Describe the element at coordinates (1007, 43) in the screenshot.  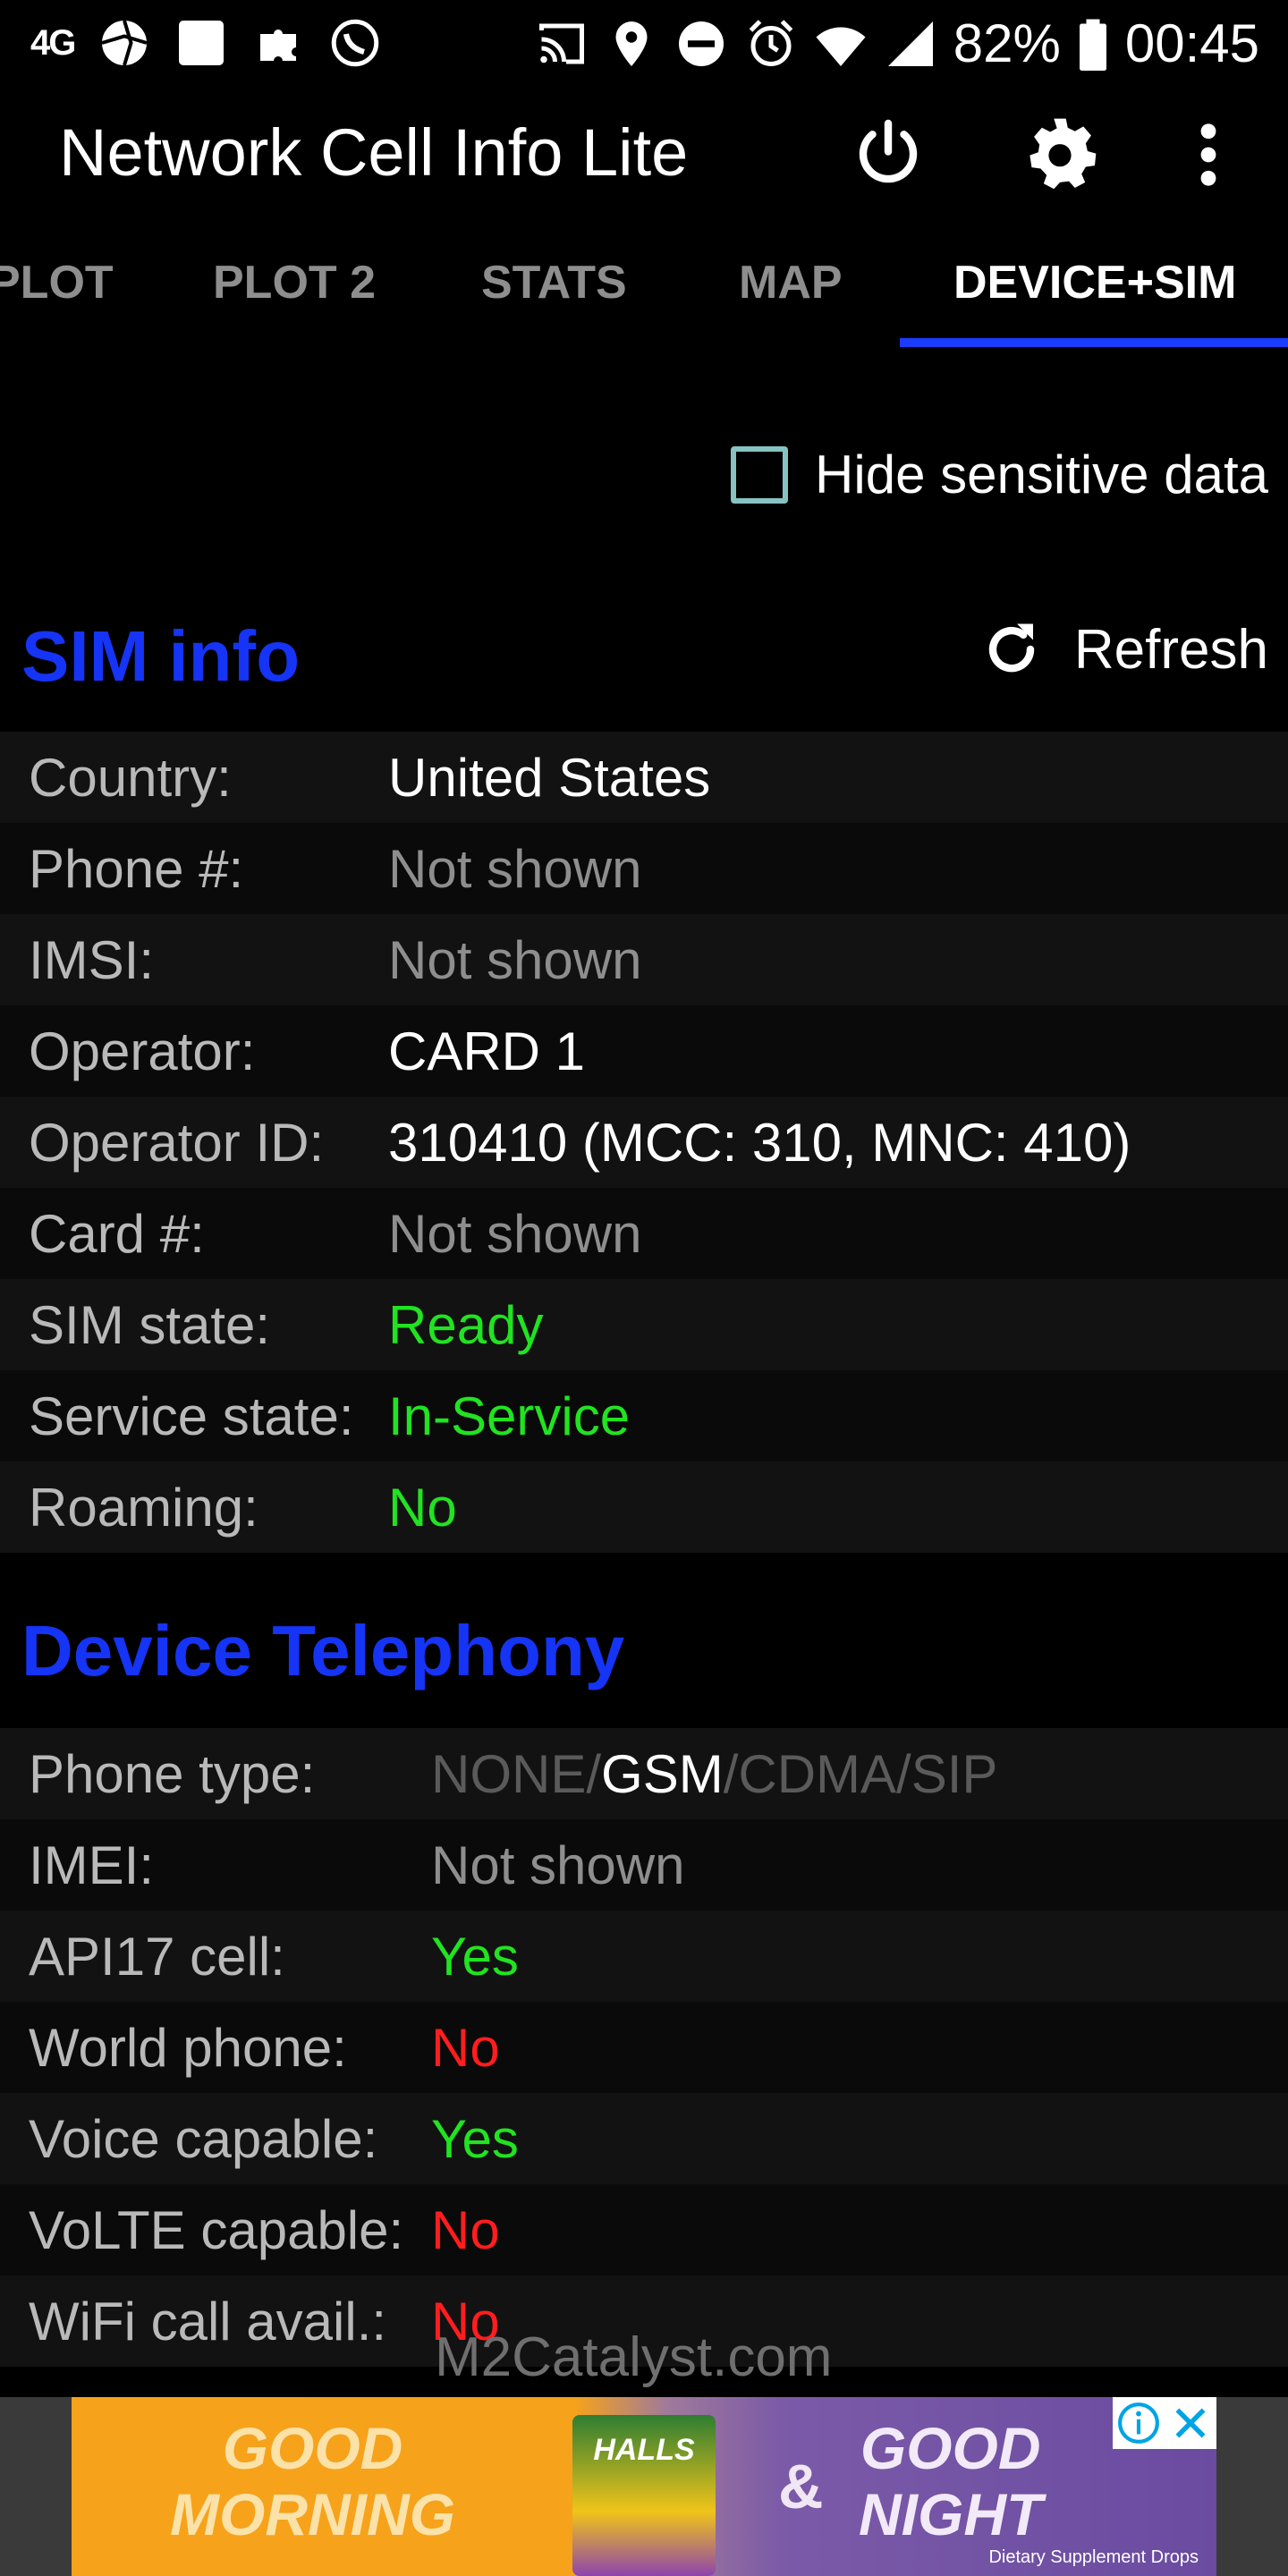
I see `battery-percent: 82%` at that location.